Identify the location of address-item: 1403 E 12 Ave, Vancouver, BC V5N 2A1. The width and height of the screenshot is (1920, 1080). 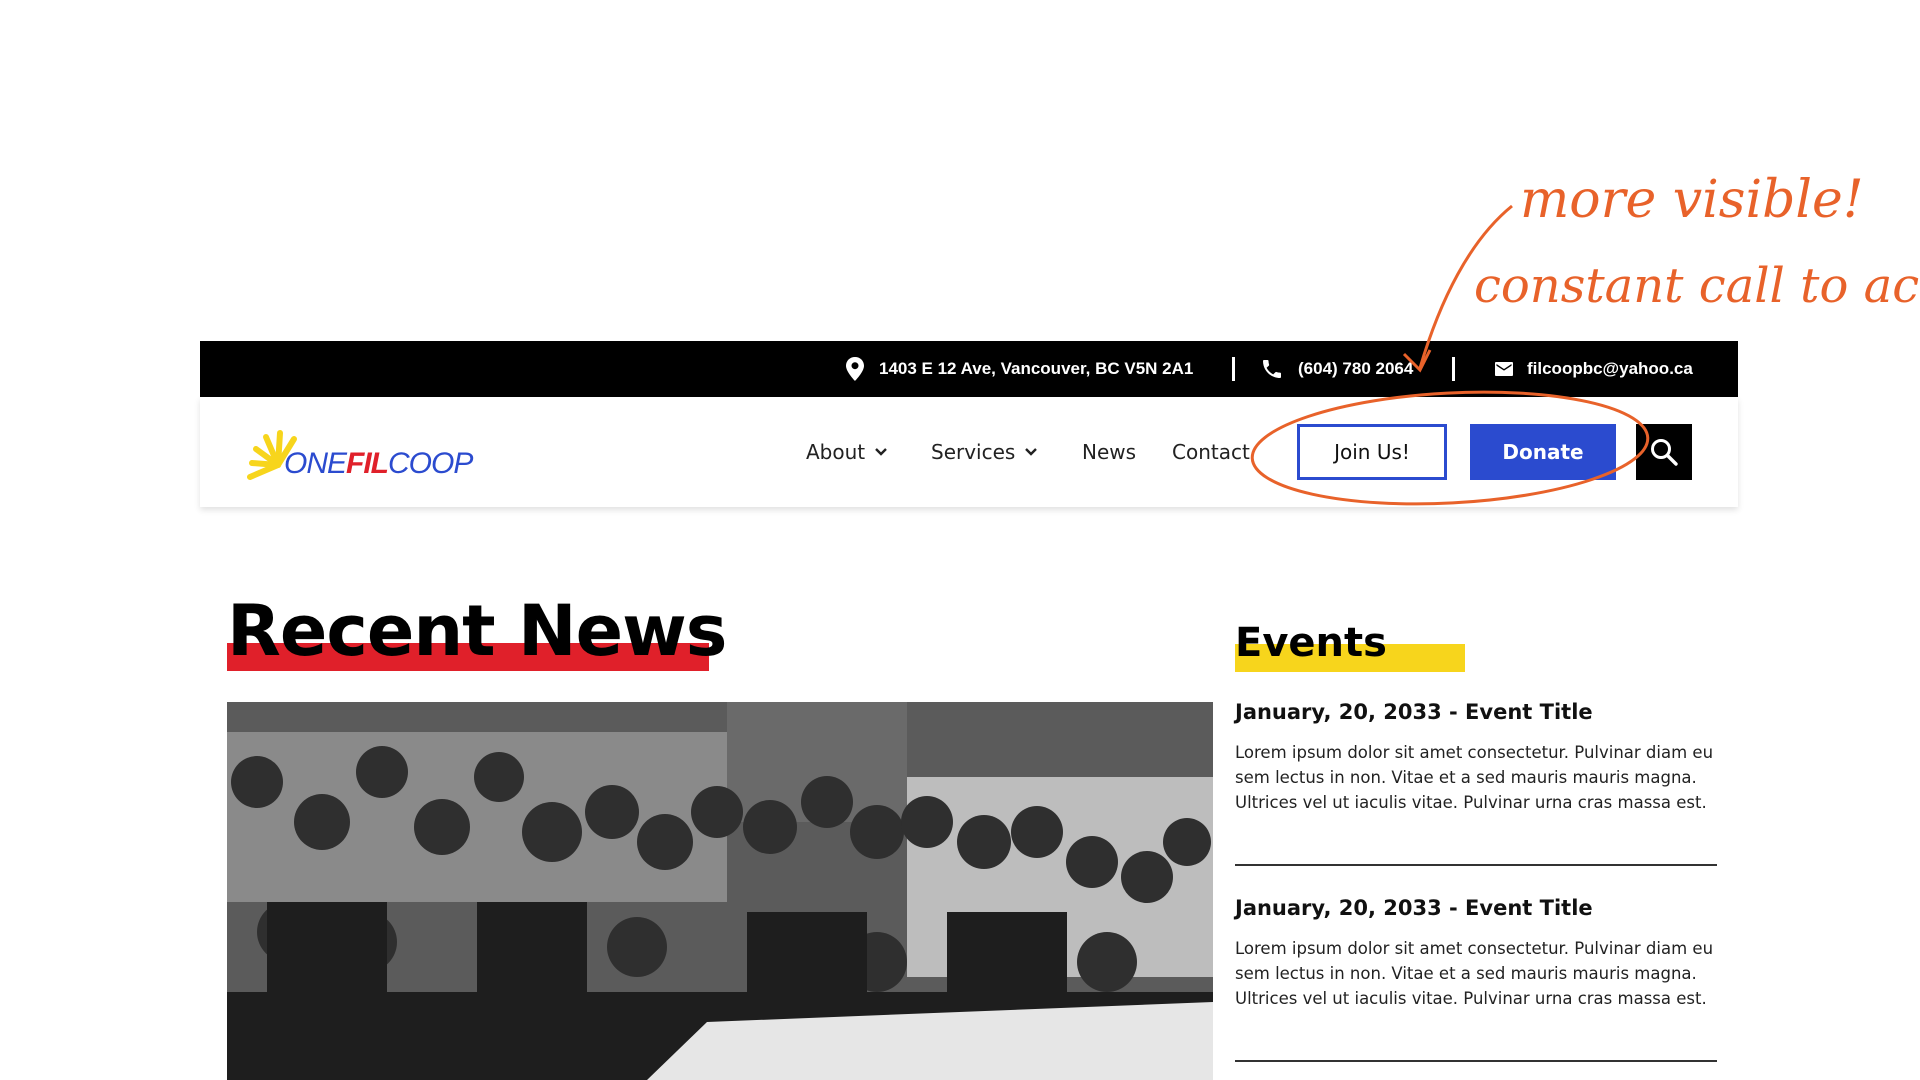
(1019, 369).